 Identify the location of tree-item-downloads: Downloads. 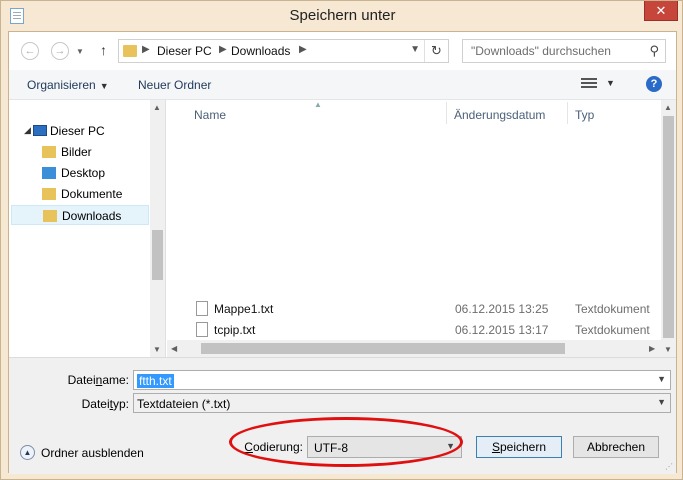
(80, 215).